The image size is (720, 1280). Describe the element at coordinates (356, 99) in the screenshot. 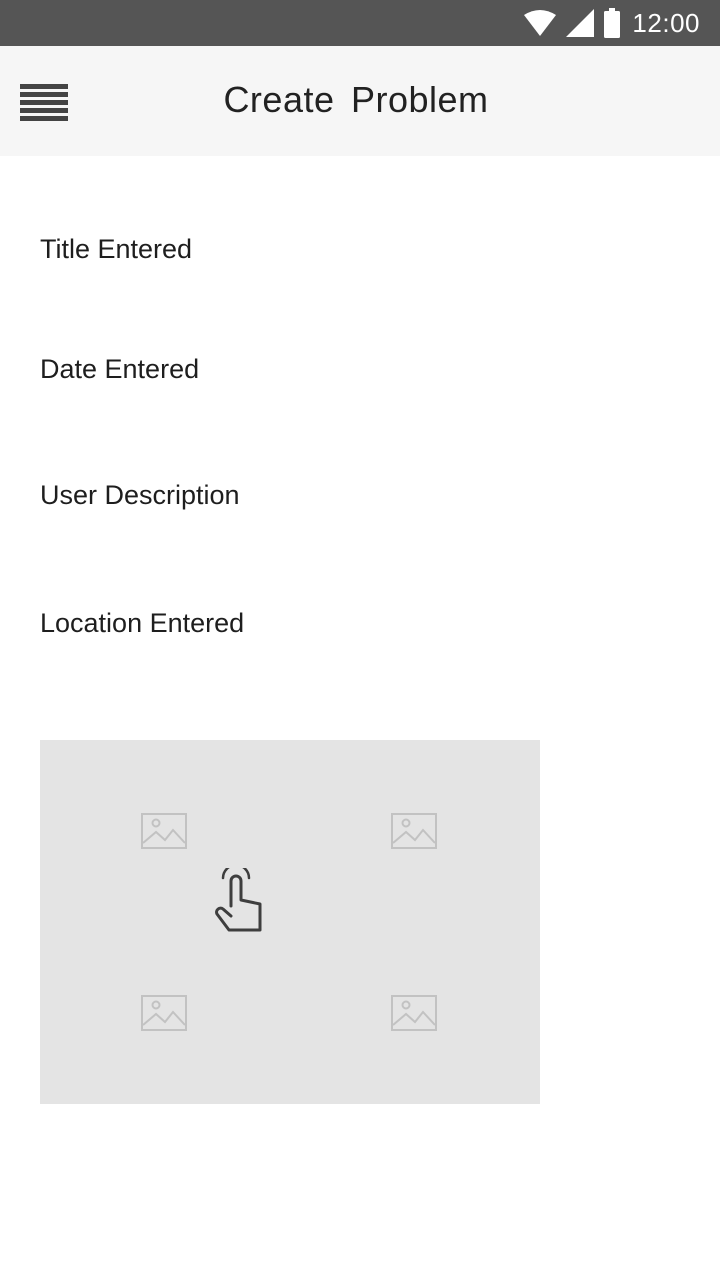

I see `page-title: Create Problem` at that location.